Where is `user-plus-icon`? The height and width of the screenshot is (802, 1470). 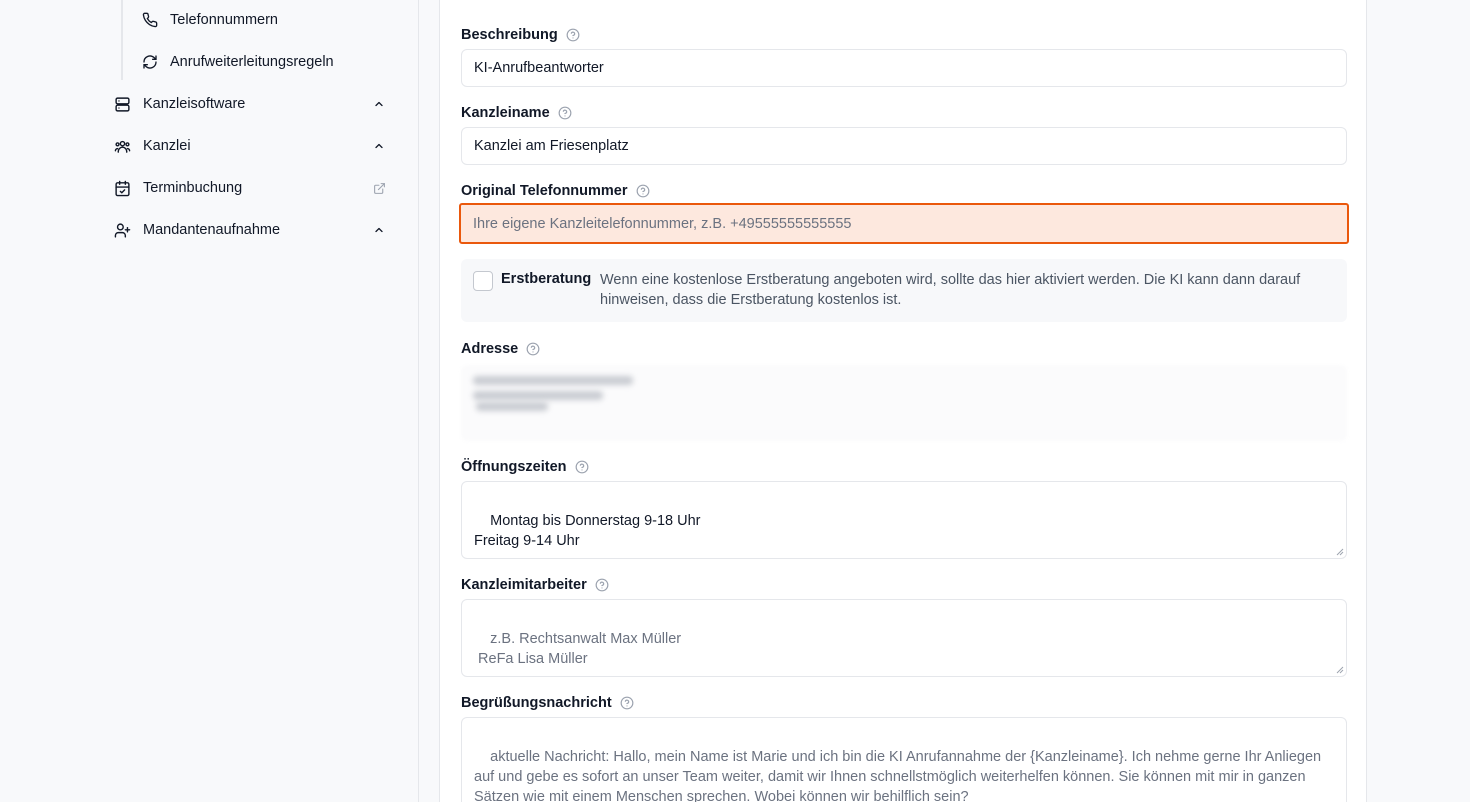
user-plus-icon is located at coordinates (122, 230).